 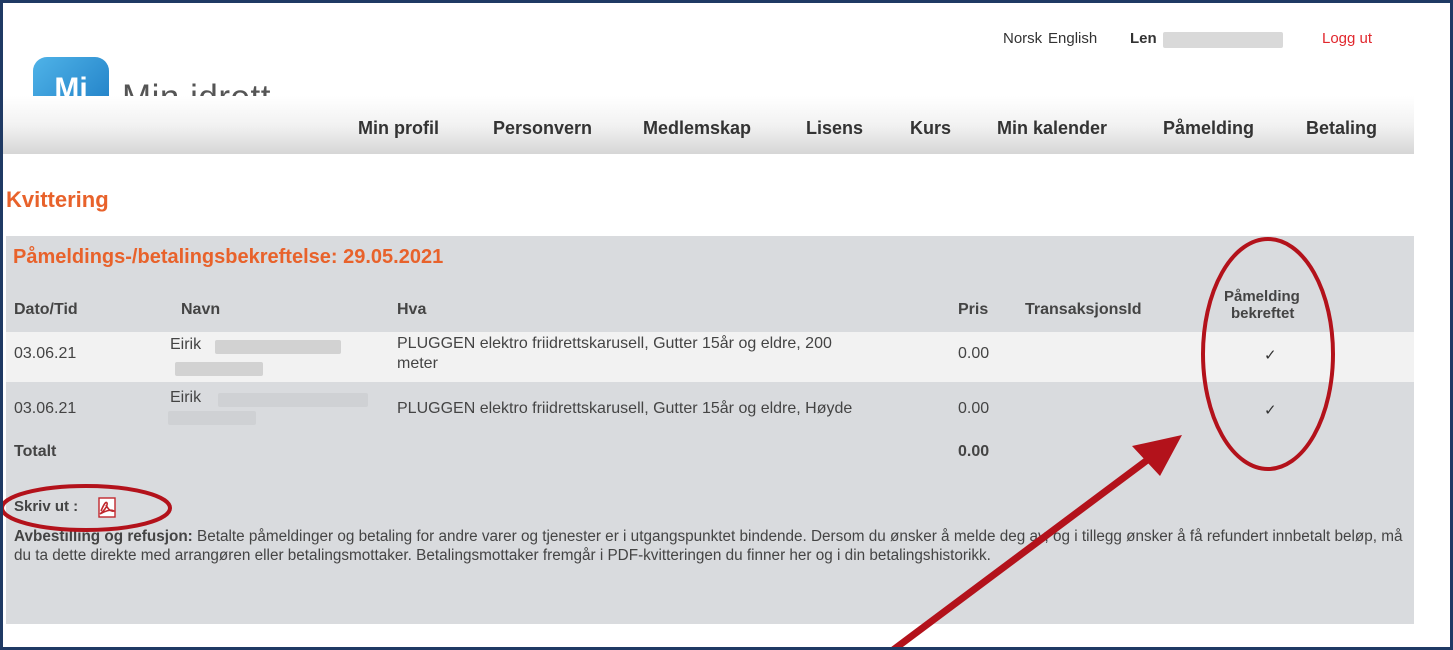 I want to click on row2-price: 0.00, so click(x=974, y=408).